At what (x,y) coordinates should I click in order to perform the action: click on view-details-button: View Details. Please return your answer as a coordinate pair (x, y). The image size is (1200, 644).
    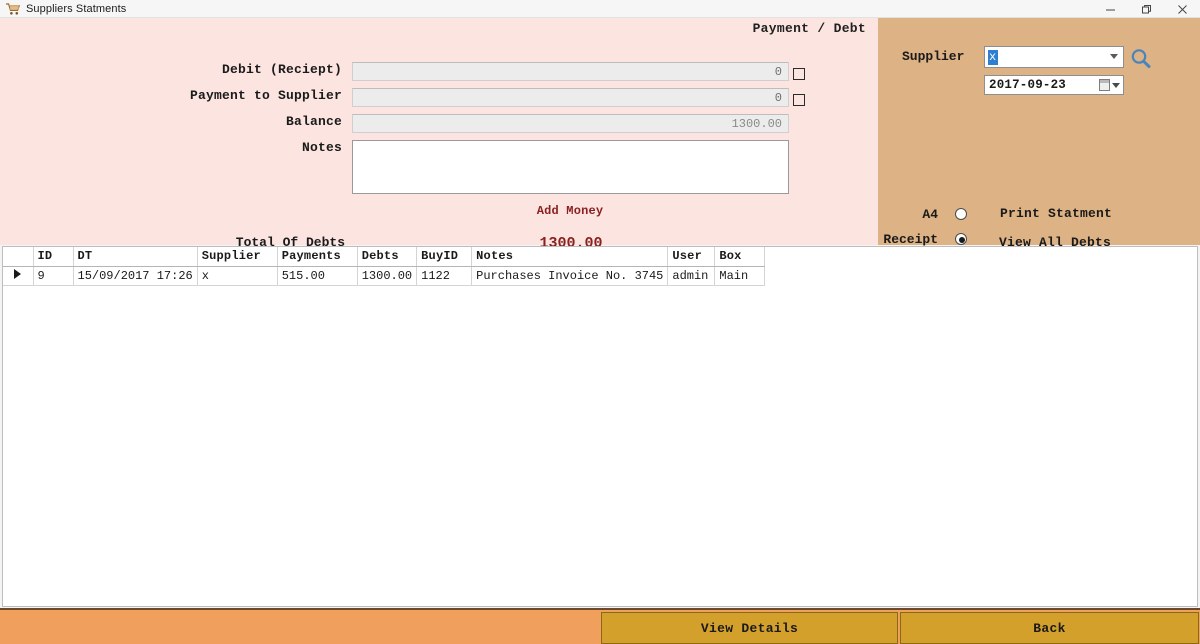
    Looking at the image, I should click on (749, 628).